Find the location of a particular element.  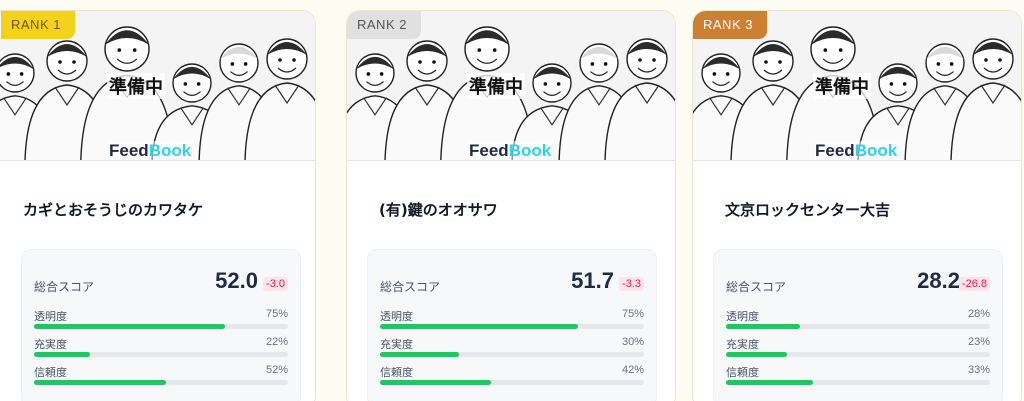

shop-thumbnail: 準備中 FeedBook RANK 2 is located at coordinates (511, 86).